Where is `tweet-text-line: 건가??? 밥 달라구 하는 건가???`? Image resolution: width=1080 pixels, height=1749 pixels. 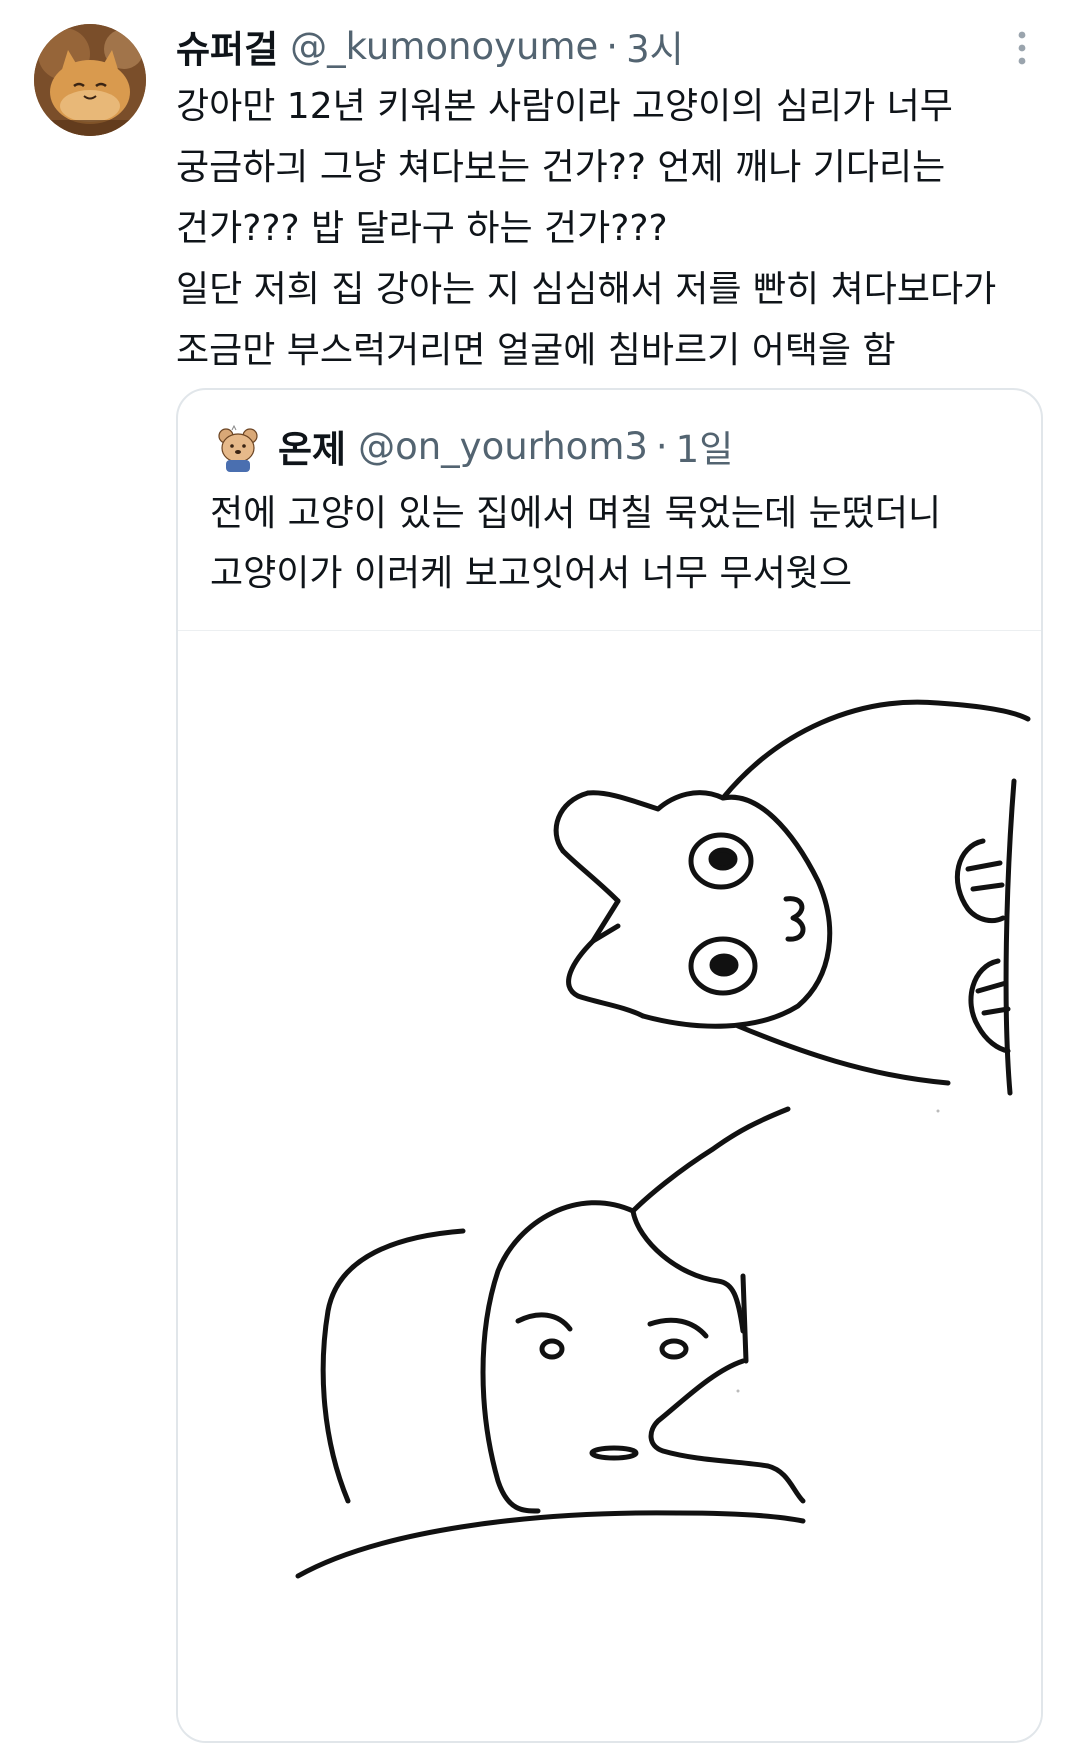
tweet-text-line: 건가??? 밥 달라구 하는 건가??? is located at coordinates (422, 228).